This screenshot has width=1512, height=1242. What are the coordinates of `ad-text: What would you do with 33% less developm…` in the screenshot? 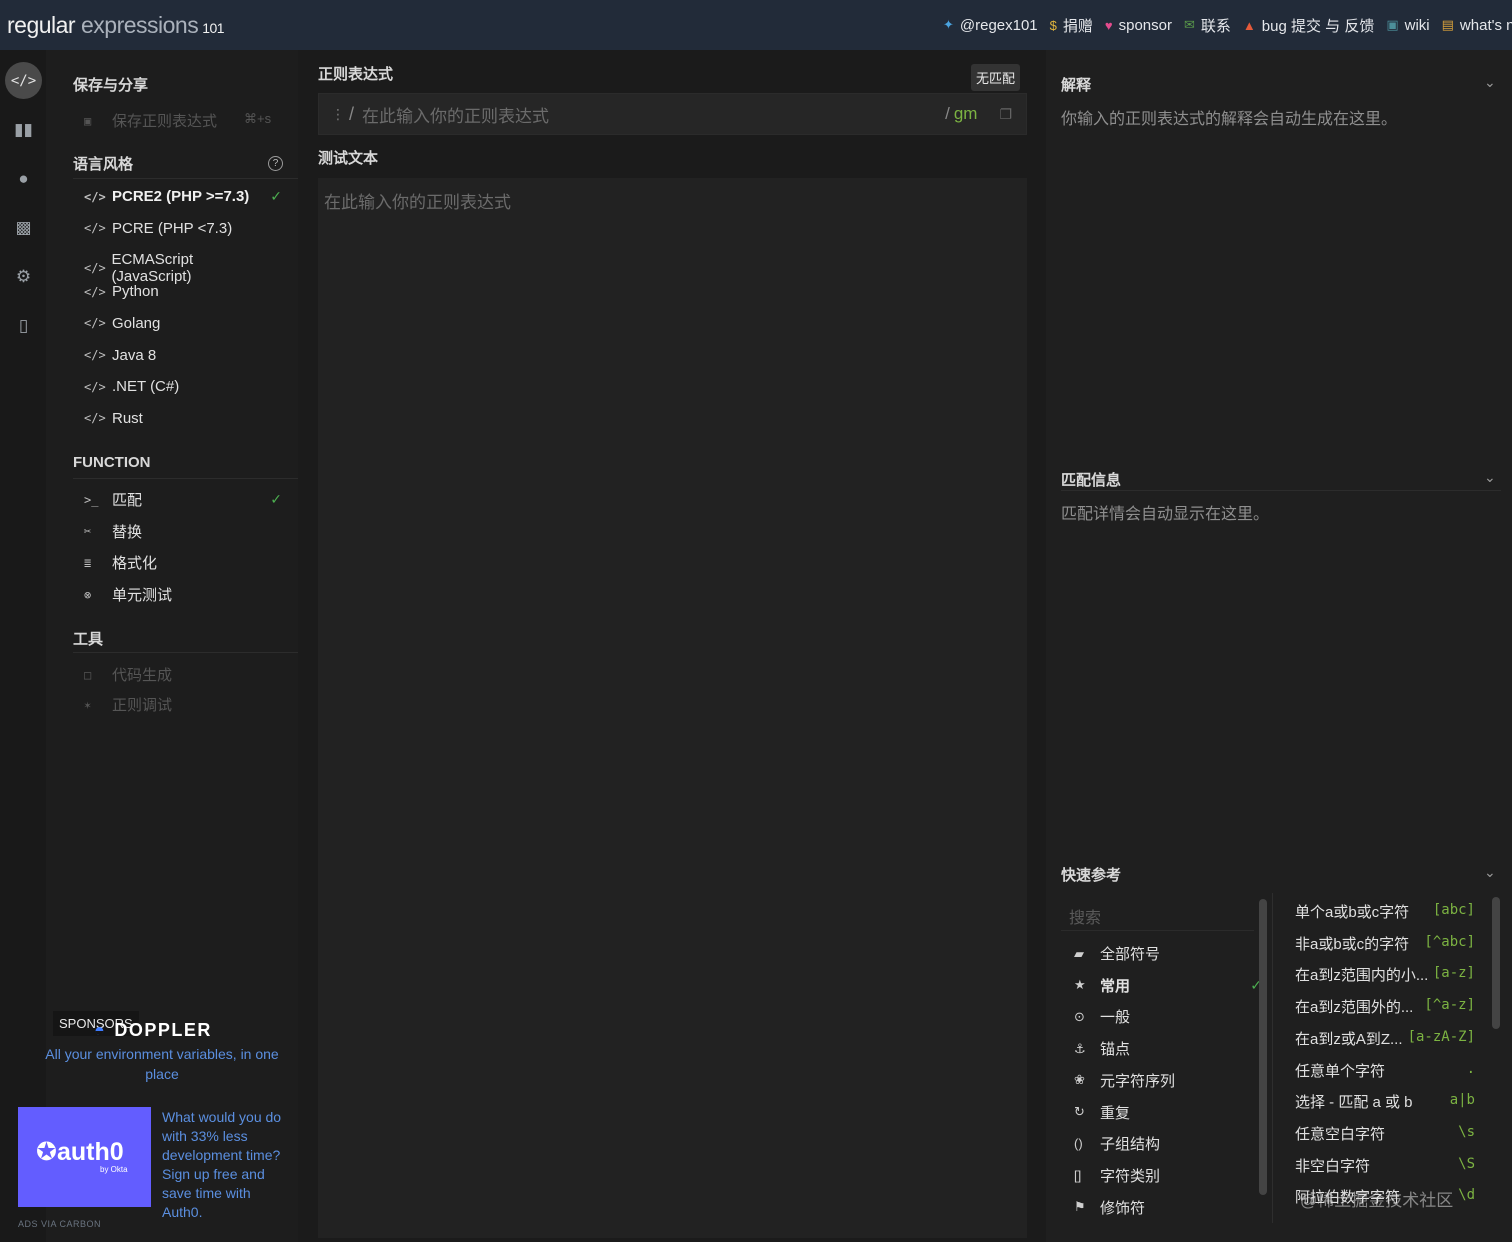 It's located at (226, 1165).